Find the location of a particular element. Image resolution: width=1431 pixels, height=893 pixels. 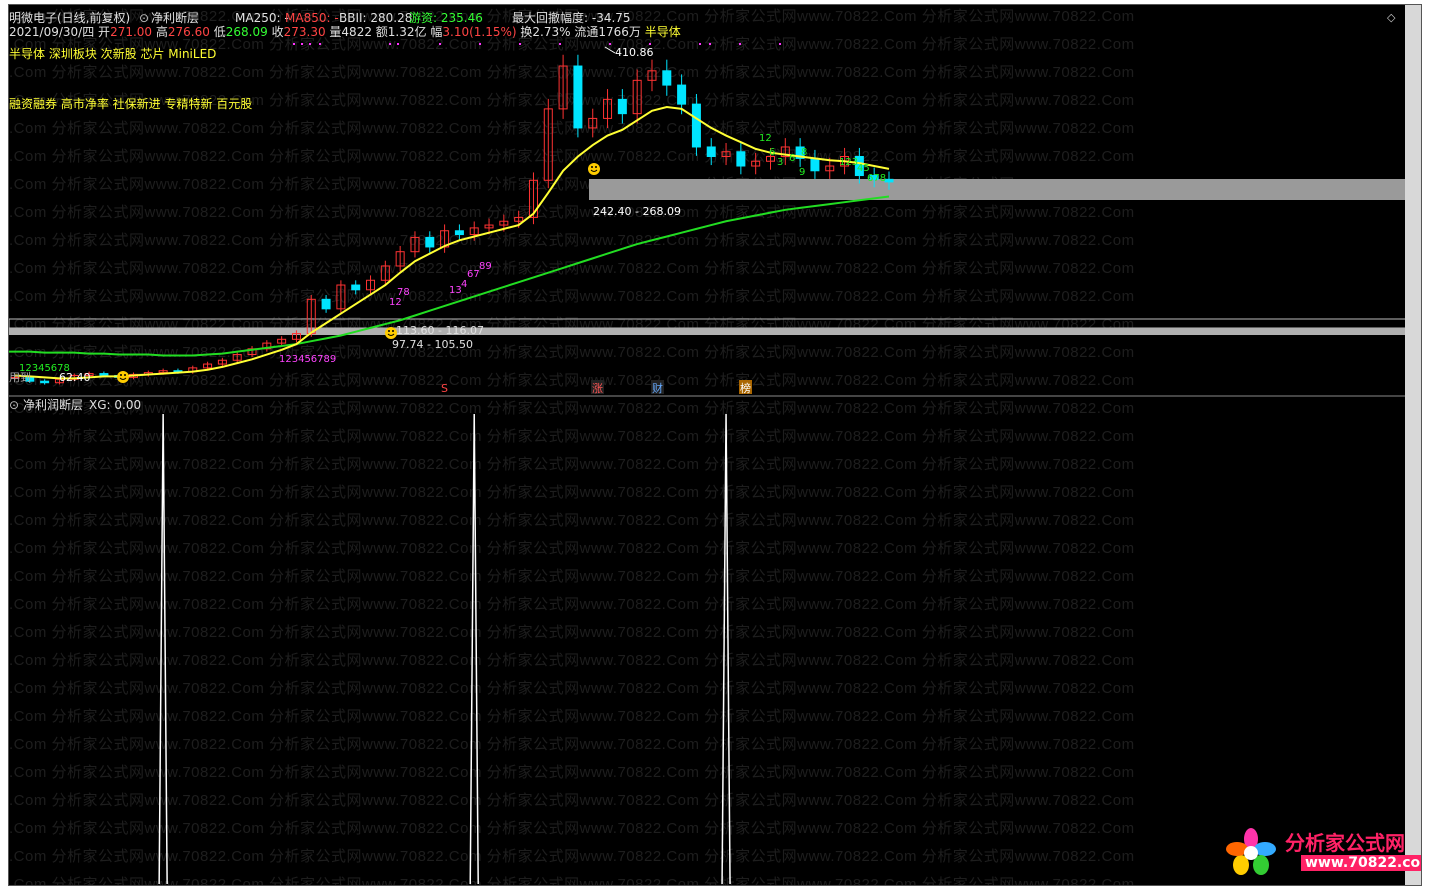

gap-zone-lower is located at coordinates (715, 331).